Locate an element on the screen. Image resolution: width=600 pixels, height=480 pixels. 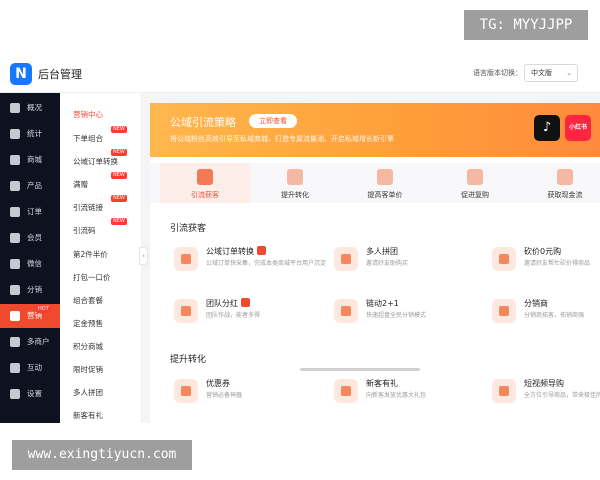
settings-icon is located at coordinates (15, 394).